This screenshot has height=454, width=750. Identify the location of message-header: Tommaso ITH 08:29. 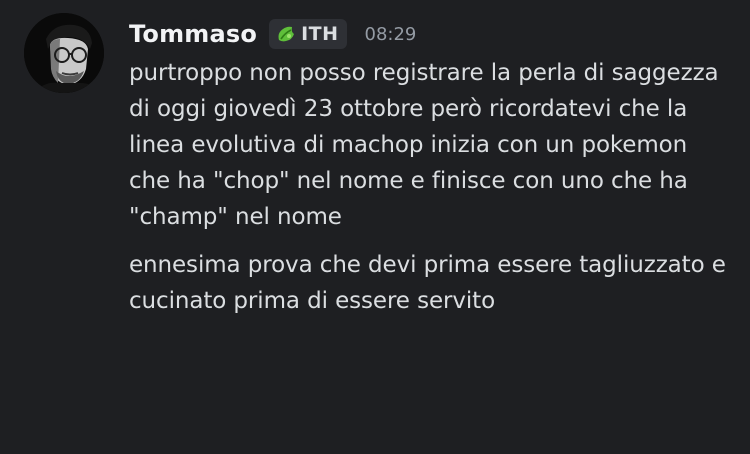
(272, 34).